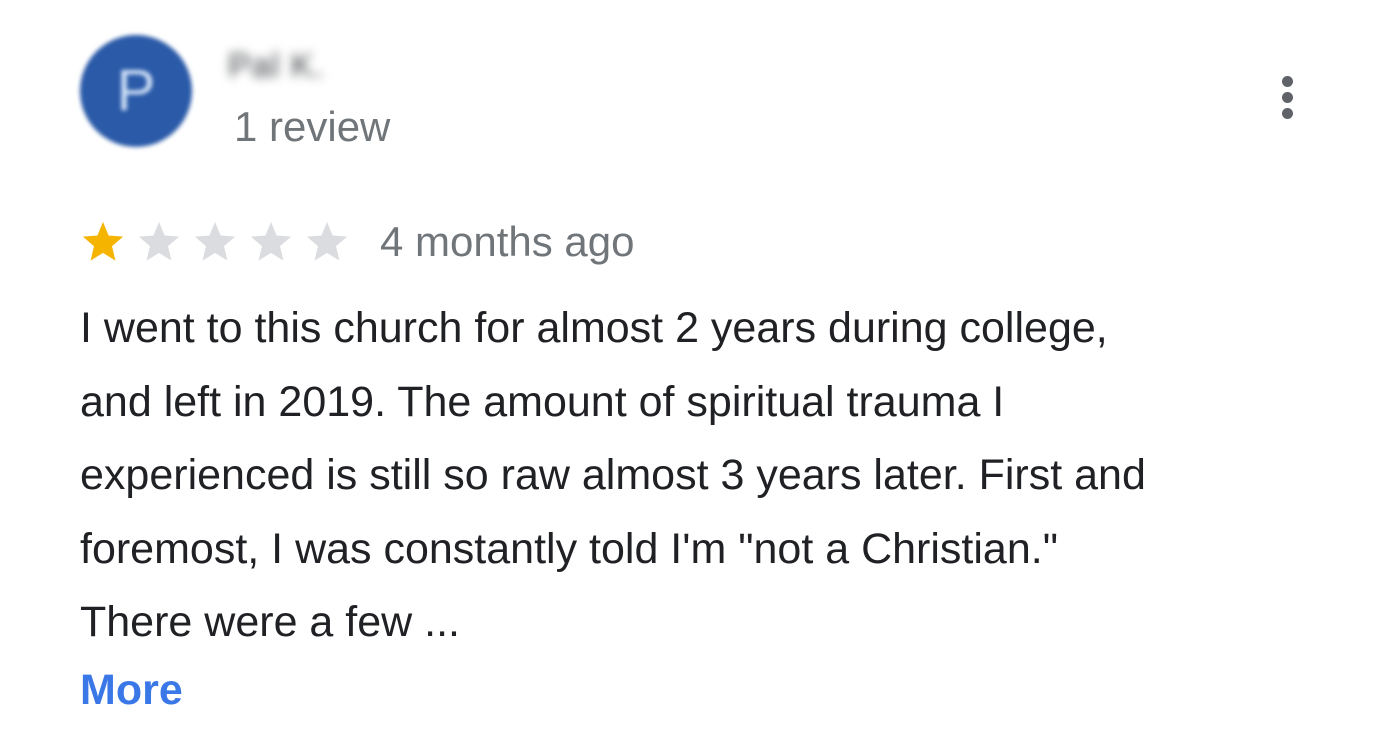 The height and width of the screenshot is (754, 1399). I want to click on reviewer-name: Pal K., so click(276, 66).